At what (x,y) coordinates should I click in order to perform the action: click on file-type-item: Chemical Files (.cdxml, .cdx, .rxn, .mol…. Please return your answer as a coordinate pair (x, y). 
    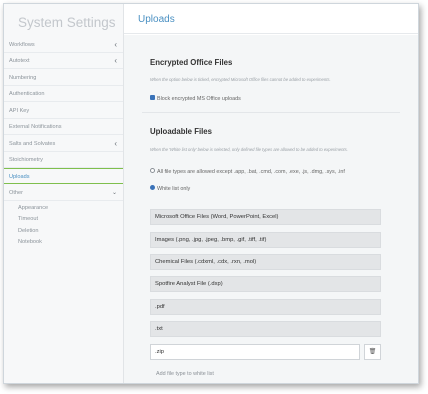
    Looking at the image, I should click on (265, 262).